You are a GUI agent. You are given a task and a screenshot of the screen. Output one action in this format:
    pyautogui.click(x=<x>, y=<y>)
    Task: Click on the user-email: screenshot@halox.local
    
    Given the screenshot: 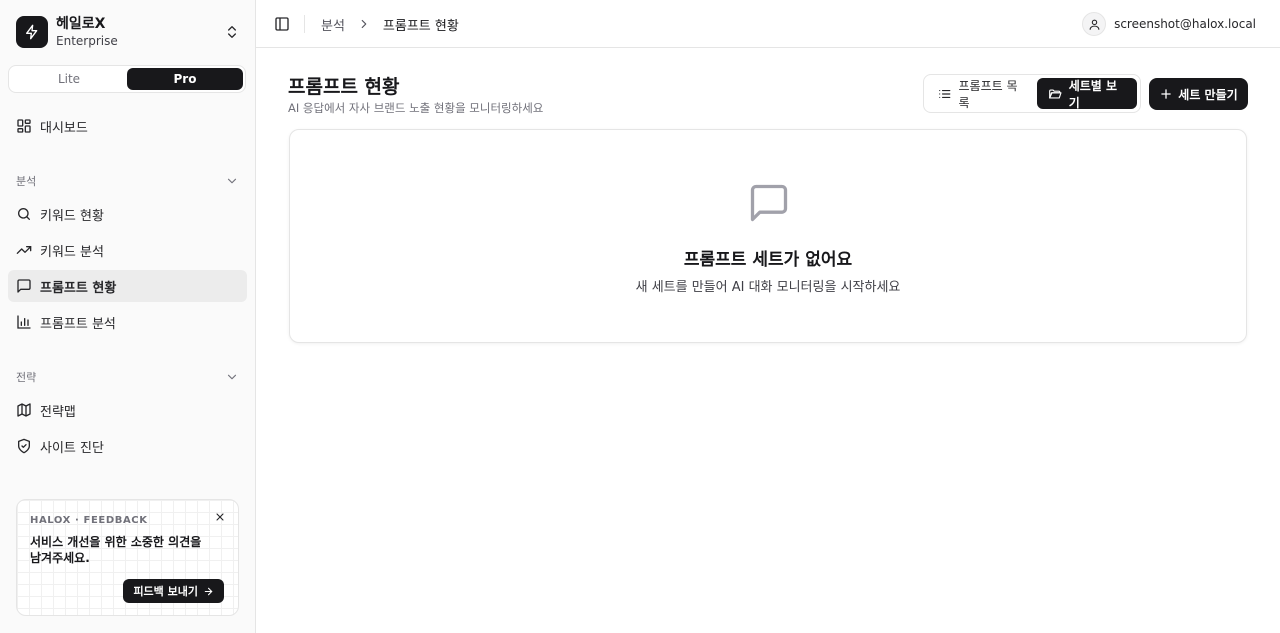 What is the action you would take?
    pyautogui.click(x=1185, y=24)
    